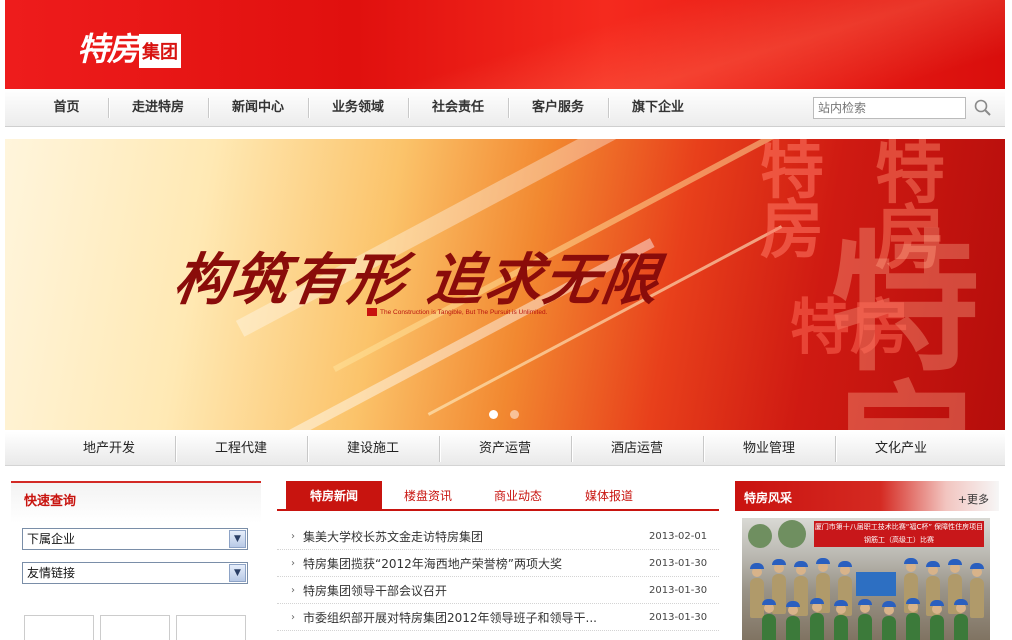 The height and width of the screenshot is (640, 1012). I want to click on nav-item-subsidiaries: 旗下企业, so click(658, 108).